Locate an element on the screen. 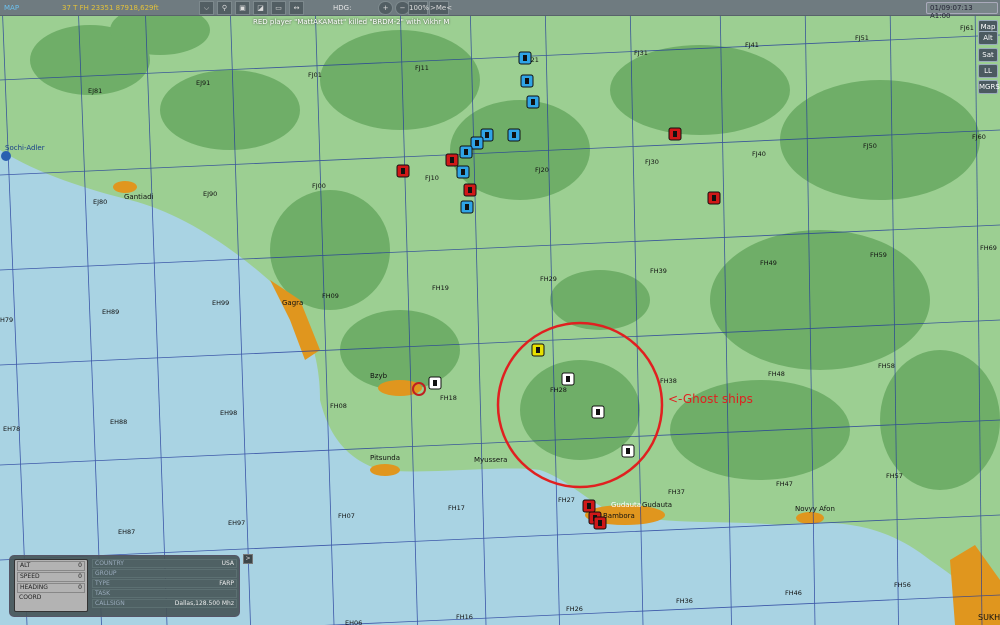 This screenshot has width=1000, height=625. grid-label: EH97 is located at coordinates (236, 523).